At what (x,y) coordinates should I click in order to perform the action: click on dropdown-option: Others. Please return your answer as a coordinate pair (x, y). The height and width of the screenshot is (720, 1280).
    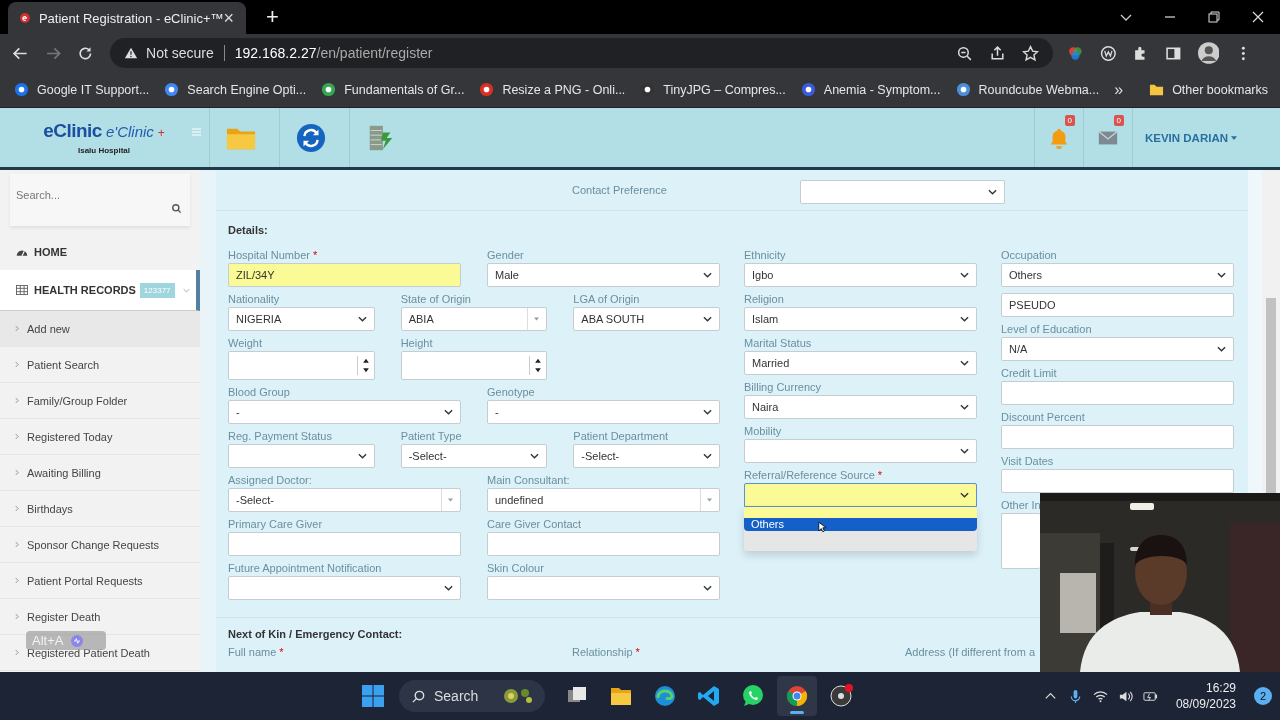
    Looking at the image, I should click on (860, 524).